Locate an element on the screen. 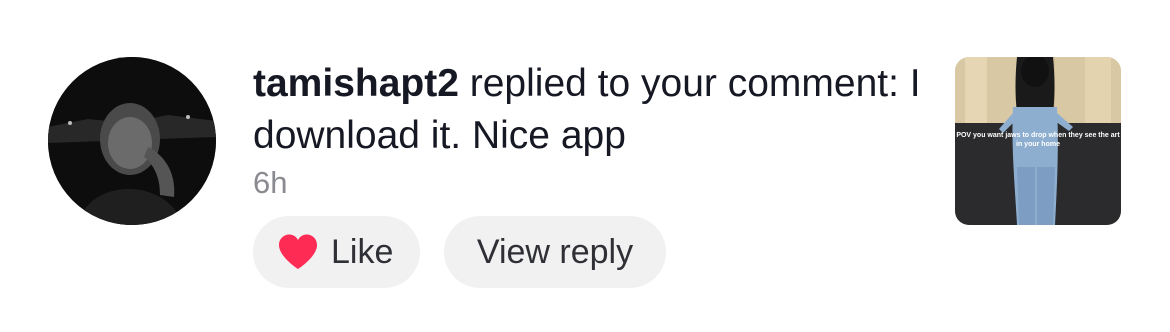  like-label: Like is located at coordinates (362, 251).